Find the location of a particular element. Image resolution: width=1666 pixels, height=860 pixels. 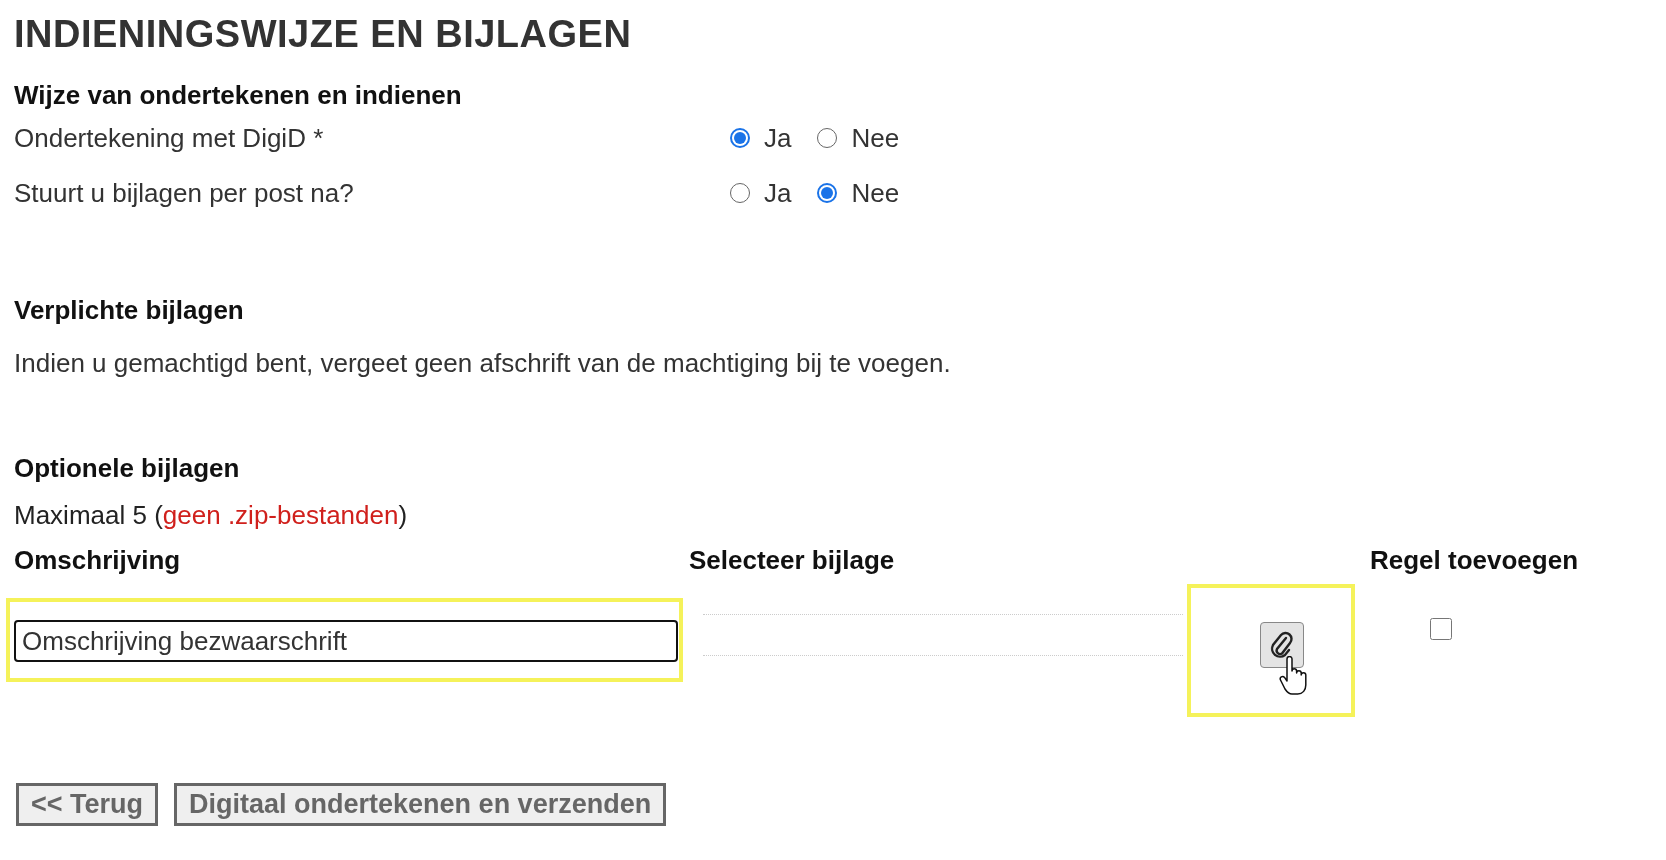

attach-button is located at coordinates (1282, 645).